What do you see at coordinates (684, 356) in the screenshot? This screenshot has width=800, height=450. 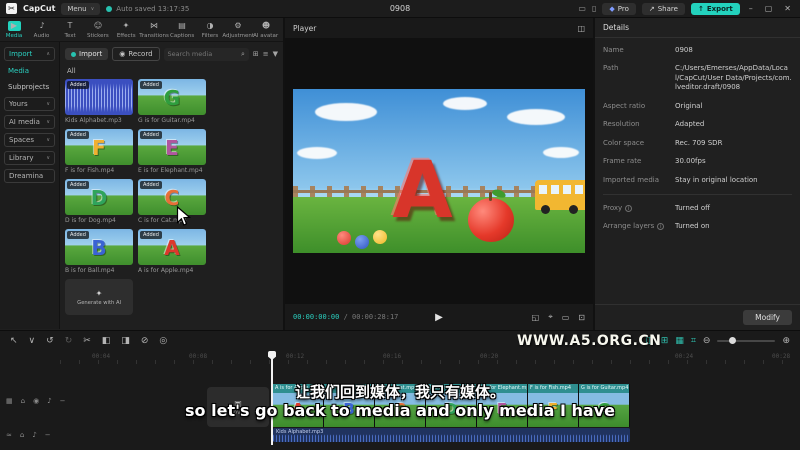 I see `ruler-tick: 00:24` at bounding box center [684, 356].